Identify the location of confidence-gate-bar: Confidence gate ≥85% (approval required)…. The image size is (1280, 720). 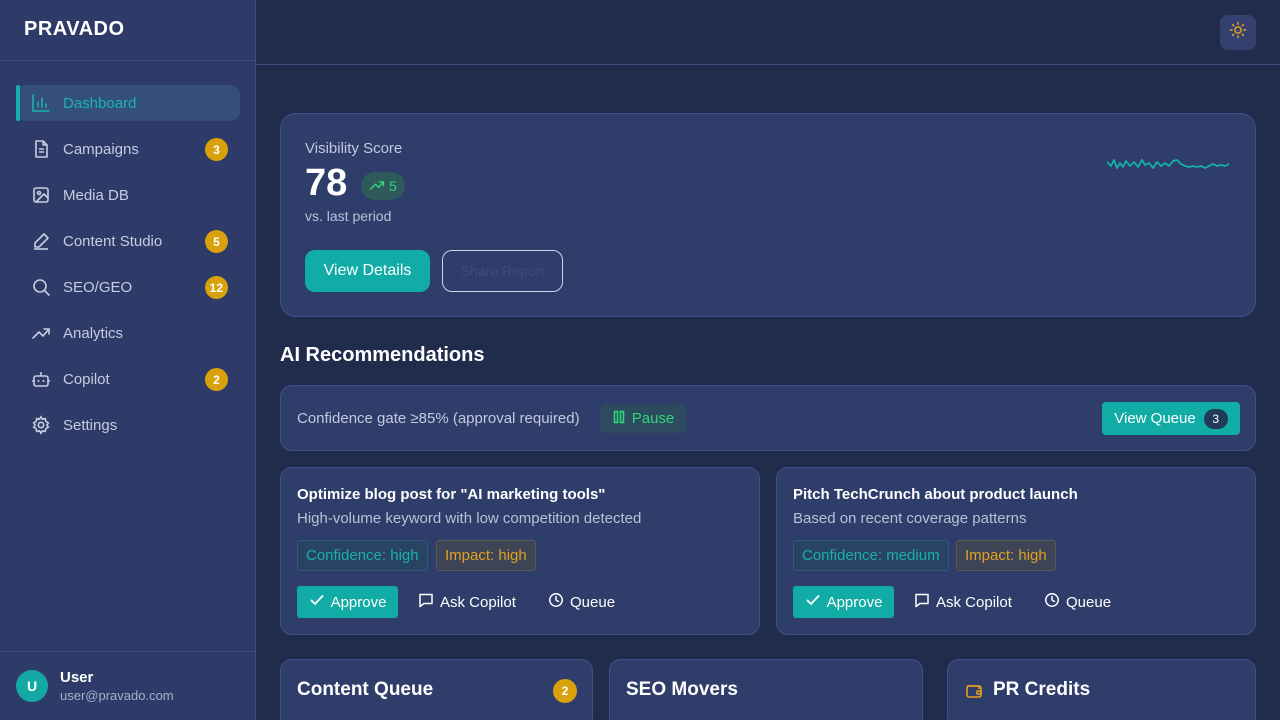
(768, 418).